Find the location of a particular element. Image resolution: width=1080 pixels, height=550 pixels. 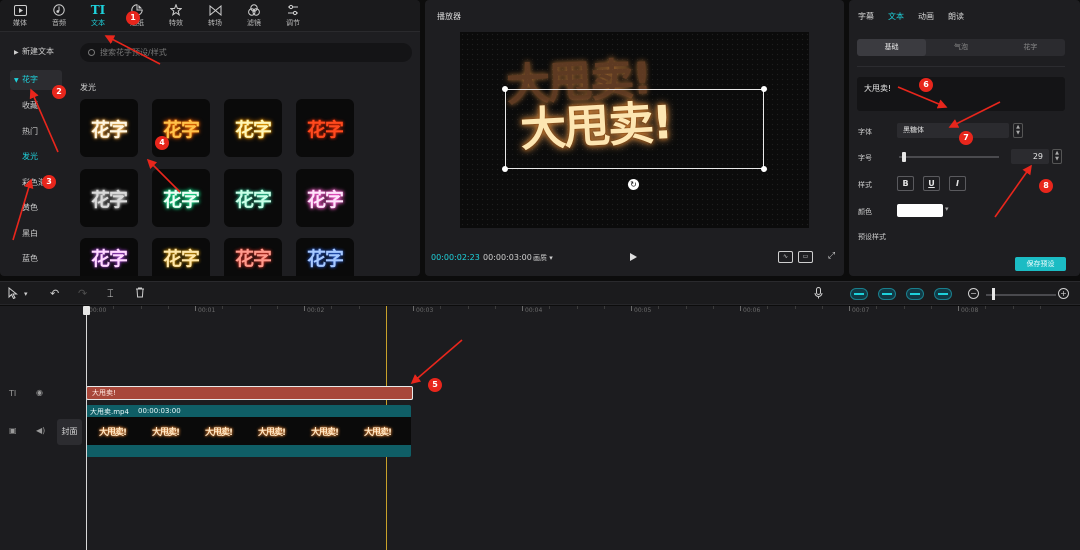

font-size-input: 29 is located at coordinates (1030, 156).